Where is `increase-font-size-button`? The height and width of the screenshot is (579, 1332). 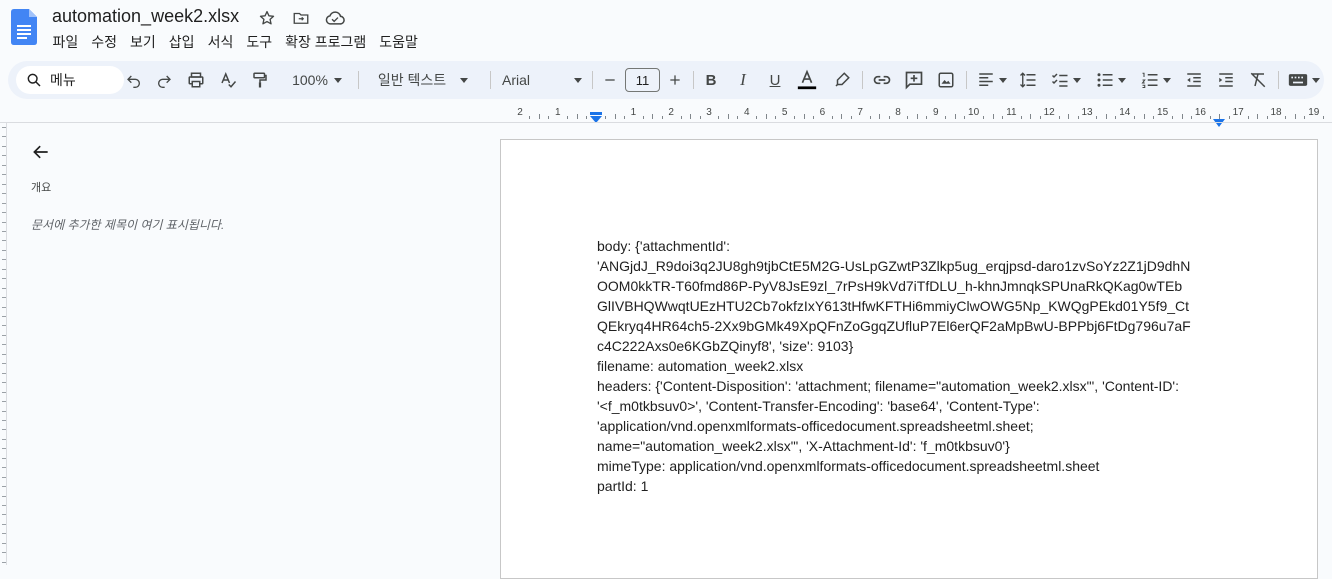 increase-font-size-button is located at coordinates (675, 80).